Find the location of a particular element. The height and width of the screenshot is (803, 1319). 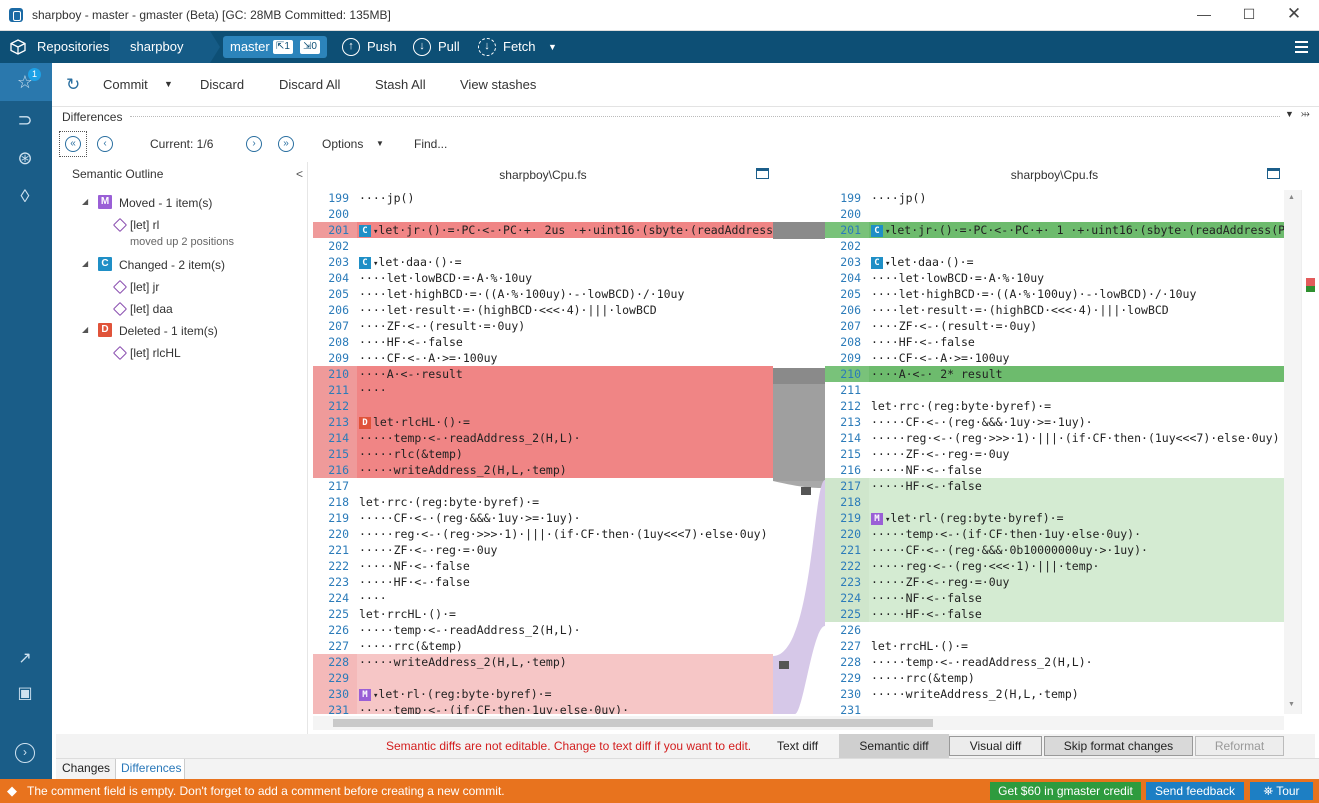

scroll-thumb is located at coordinates (633, 723).